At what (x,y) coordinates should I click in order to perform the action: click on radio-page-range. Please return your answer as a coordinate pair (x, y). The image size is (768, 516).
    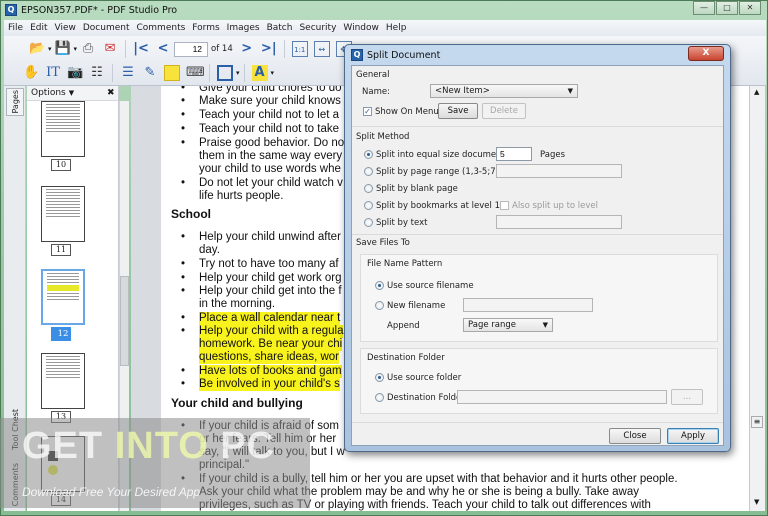
    Looking at the image, I should click on (368, 171).